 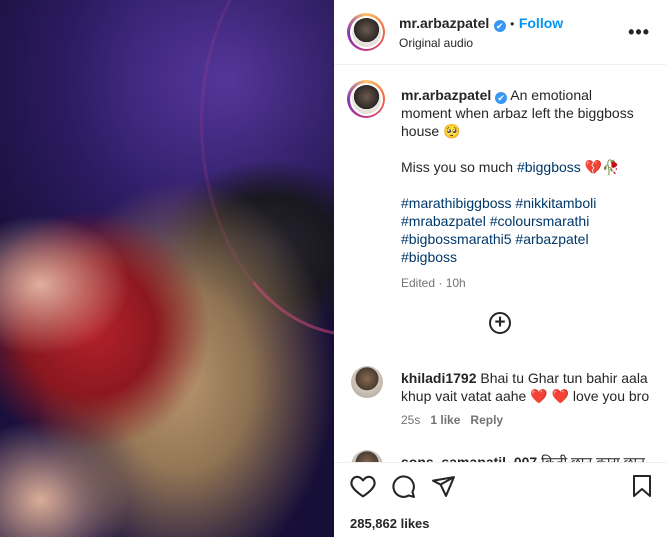 What do you see at coordinates (611, 396) in the screenshot?
I see `comment-text-tail: love you bro` at bounding box center [611, 396].